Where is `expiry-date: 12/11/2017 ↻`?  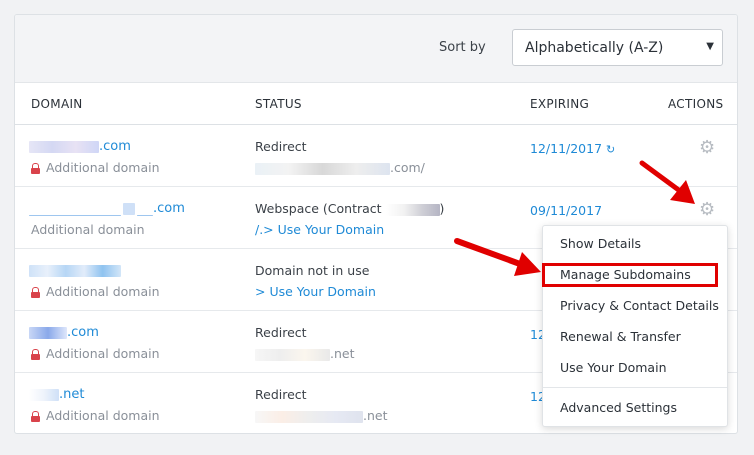
expiry-date: 12/11/2017 ↻ is located at coordinates (572, 148).